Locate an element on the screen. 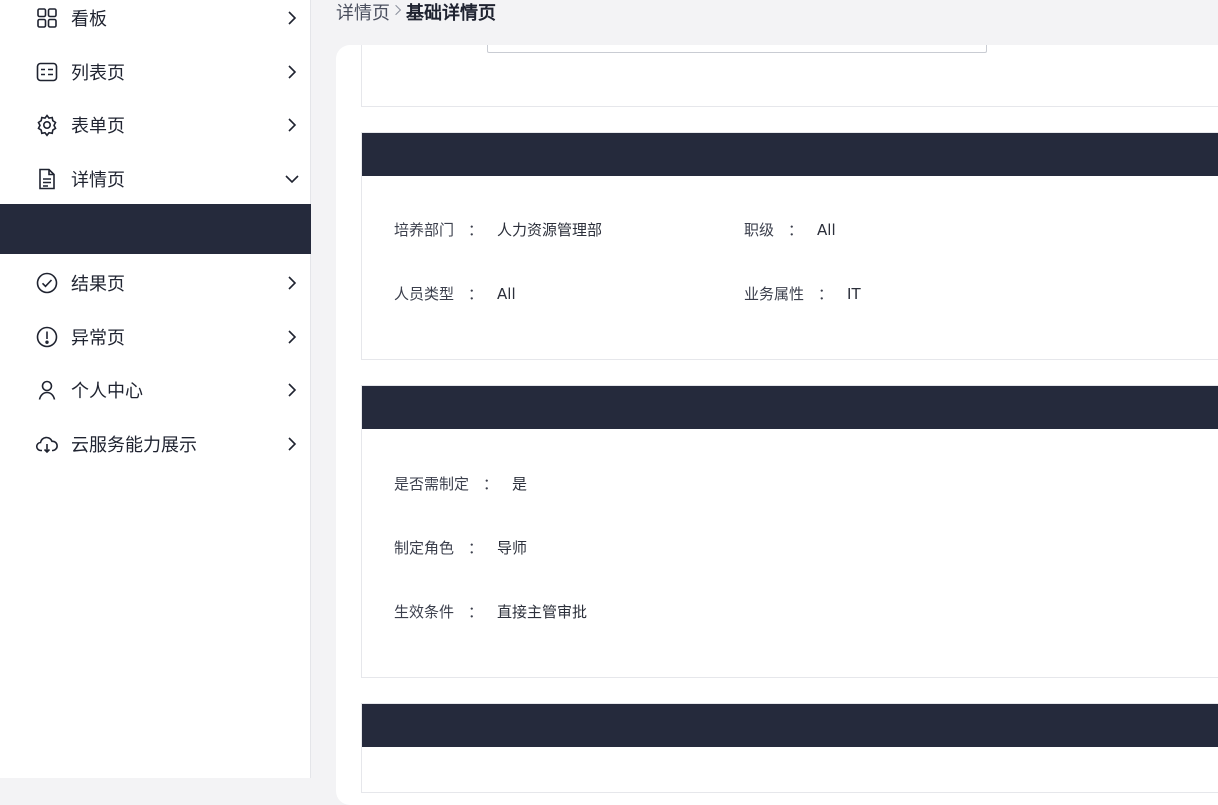 The width and height of the screenshot is (1218, 805). field-label: 业务属性 is located at coordinates (774, 294).